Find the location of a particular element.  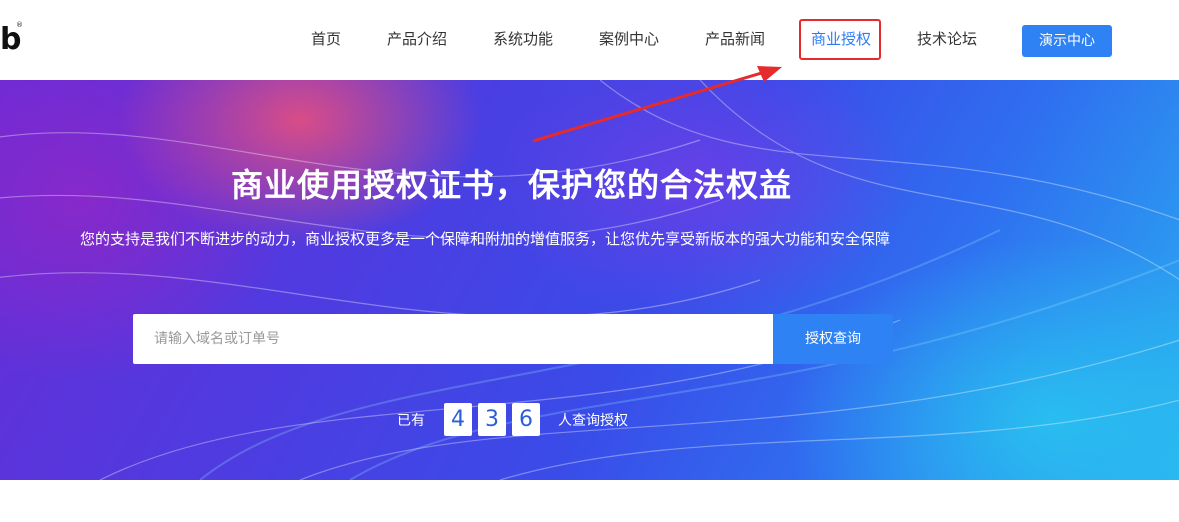

counter-prefix: 已有 is located at coordinates (411, 421).